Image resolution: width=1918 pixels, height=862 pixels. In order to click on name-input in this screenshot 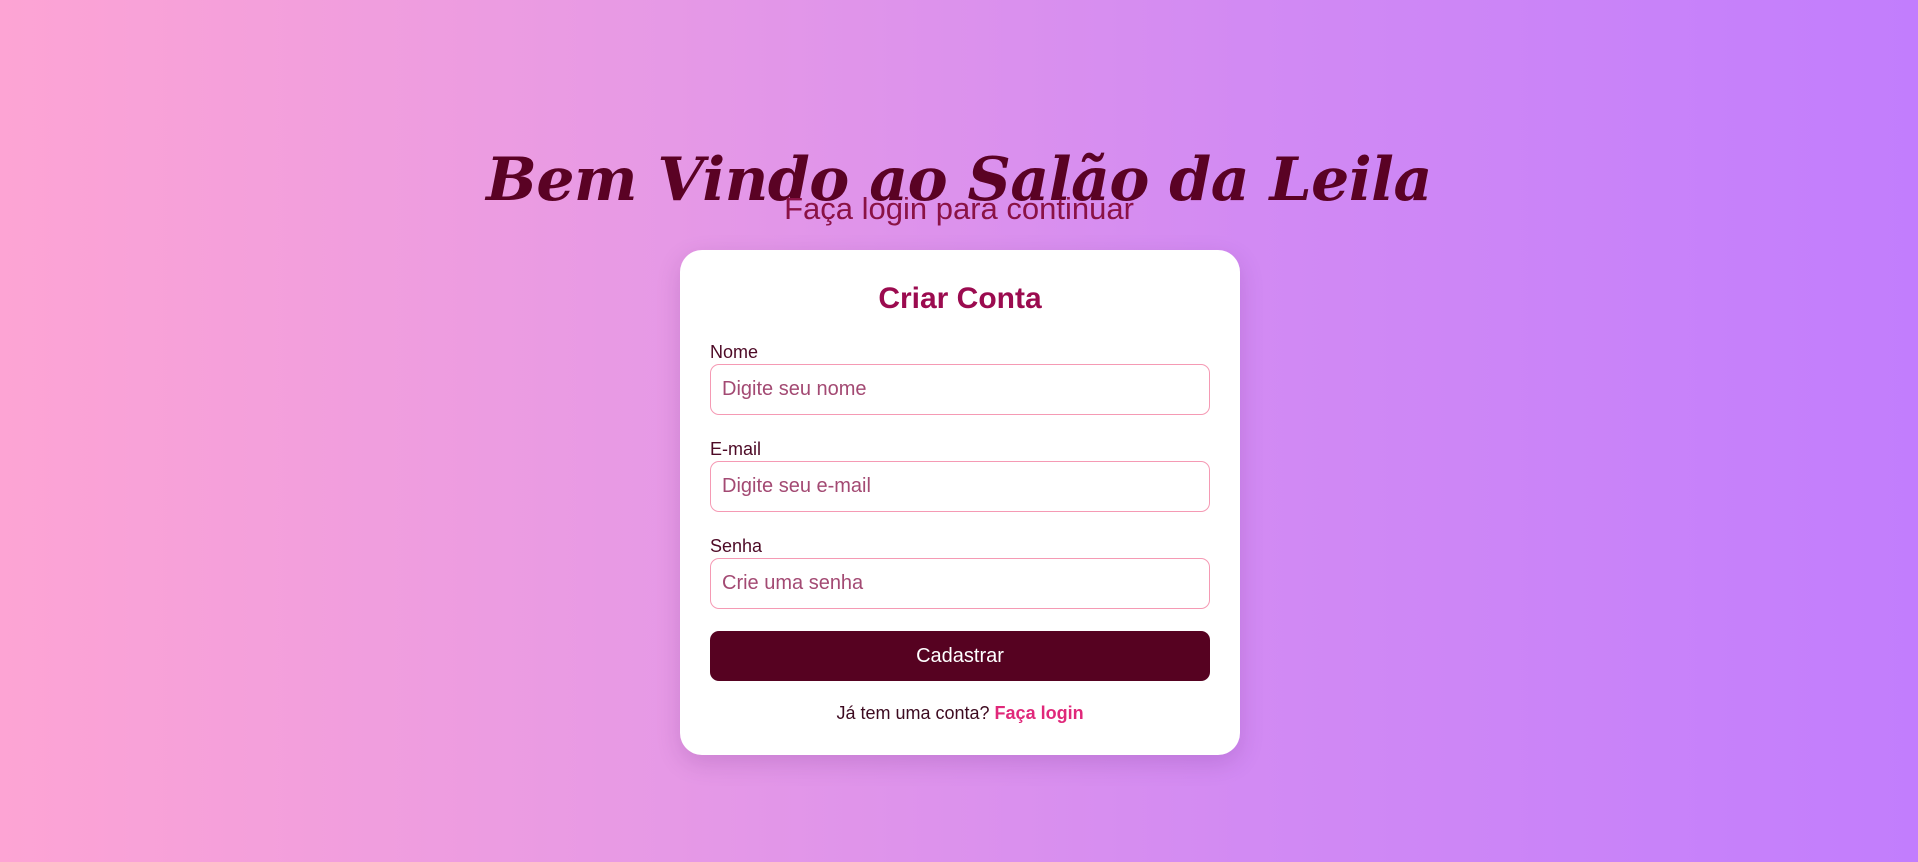, I will do `click(960, 389)`.